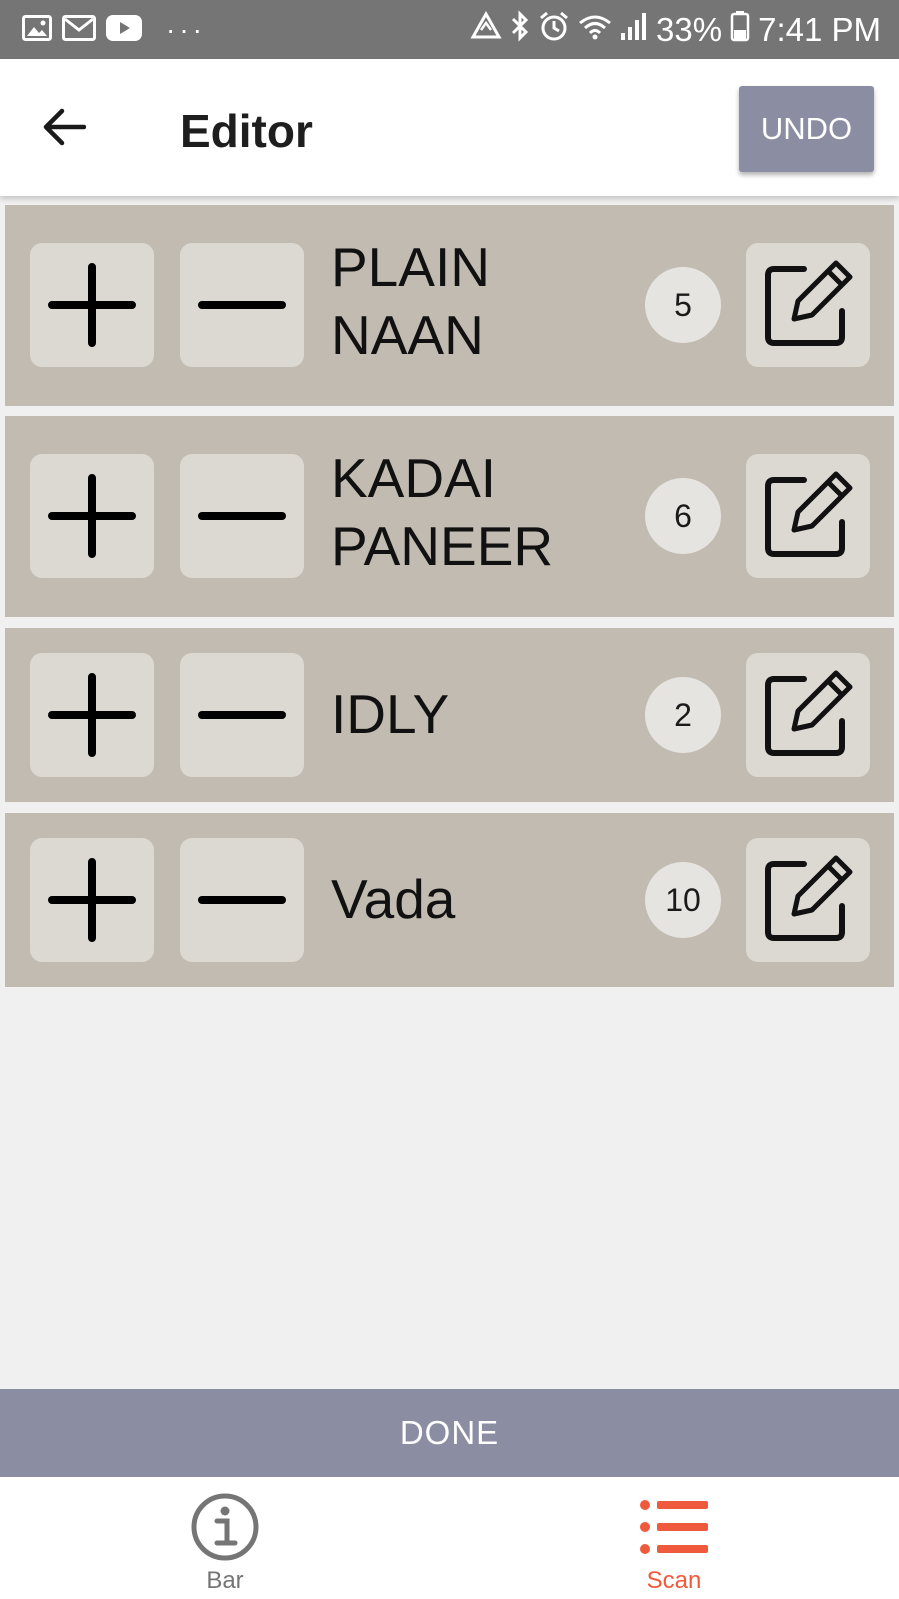 The image size is (899, 1599). I want to click on status-bar: ··· 33% 7:41 PM, so click(449, 29).